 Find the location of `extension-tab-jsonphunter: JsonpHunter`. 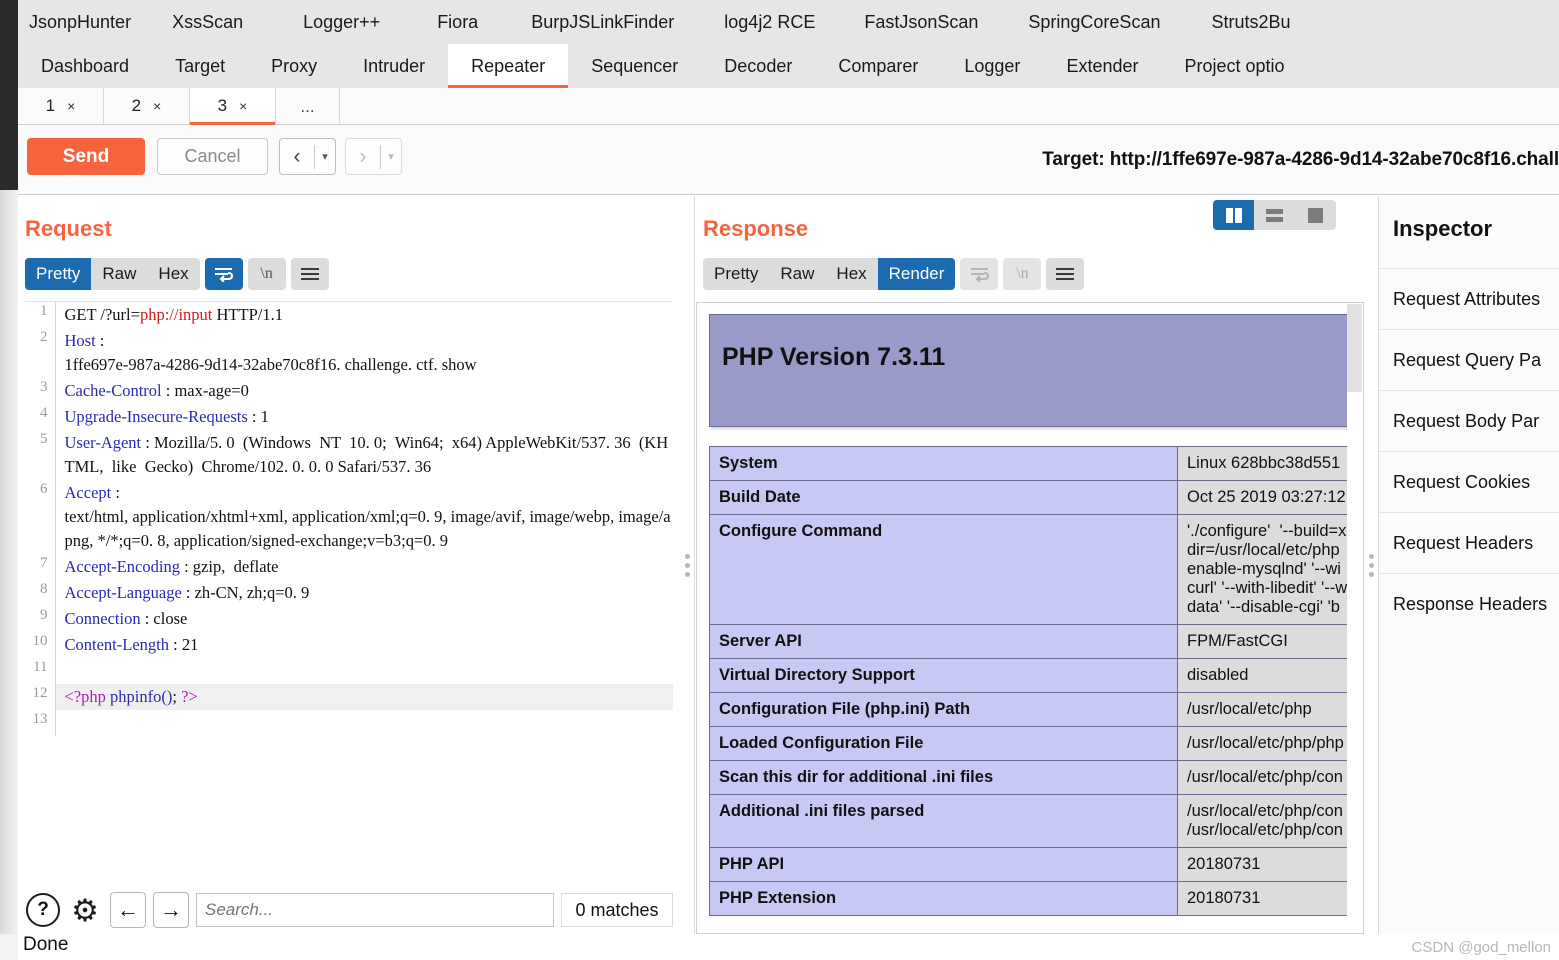

extension-tab-jsonphunter: JsonpHunter is located at coordinates (80, 22).